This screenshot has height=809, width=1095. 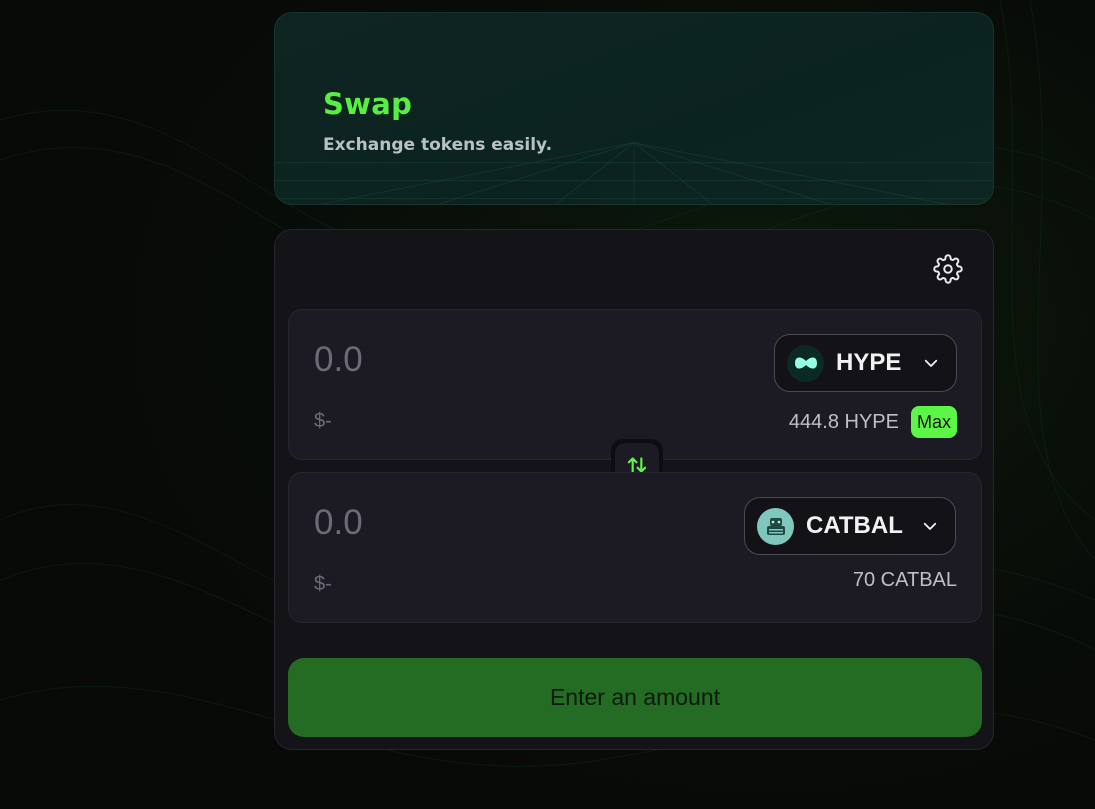 I want to click on to-balance-row: 70 CATBAL, so click(x=905, y=580).